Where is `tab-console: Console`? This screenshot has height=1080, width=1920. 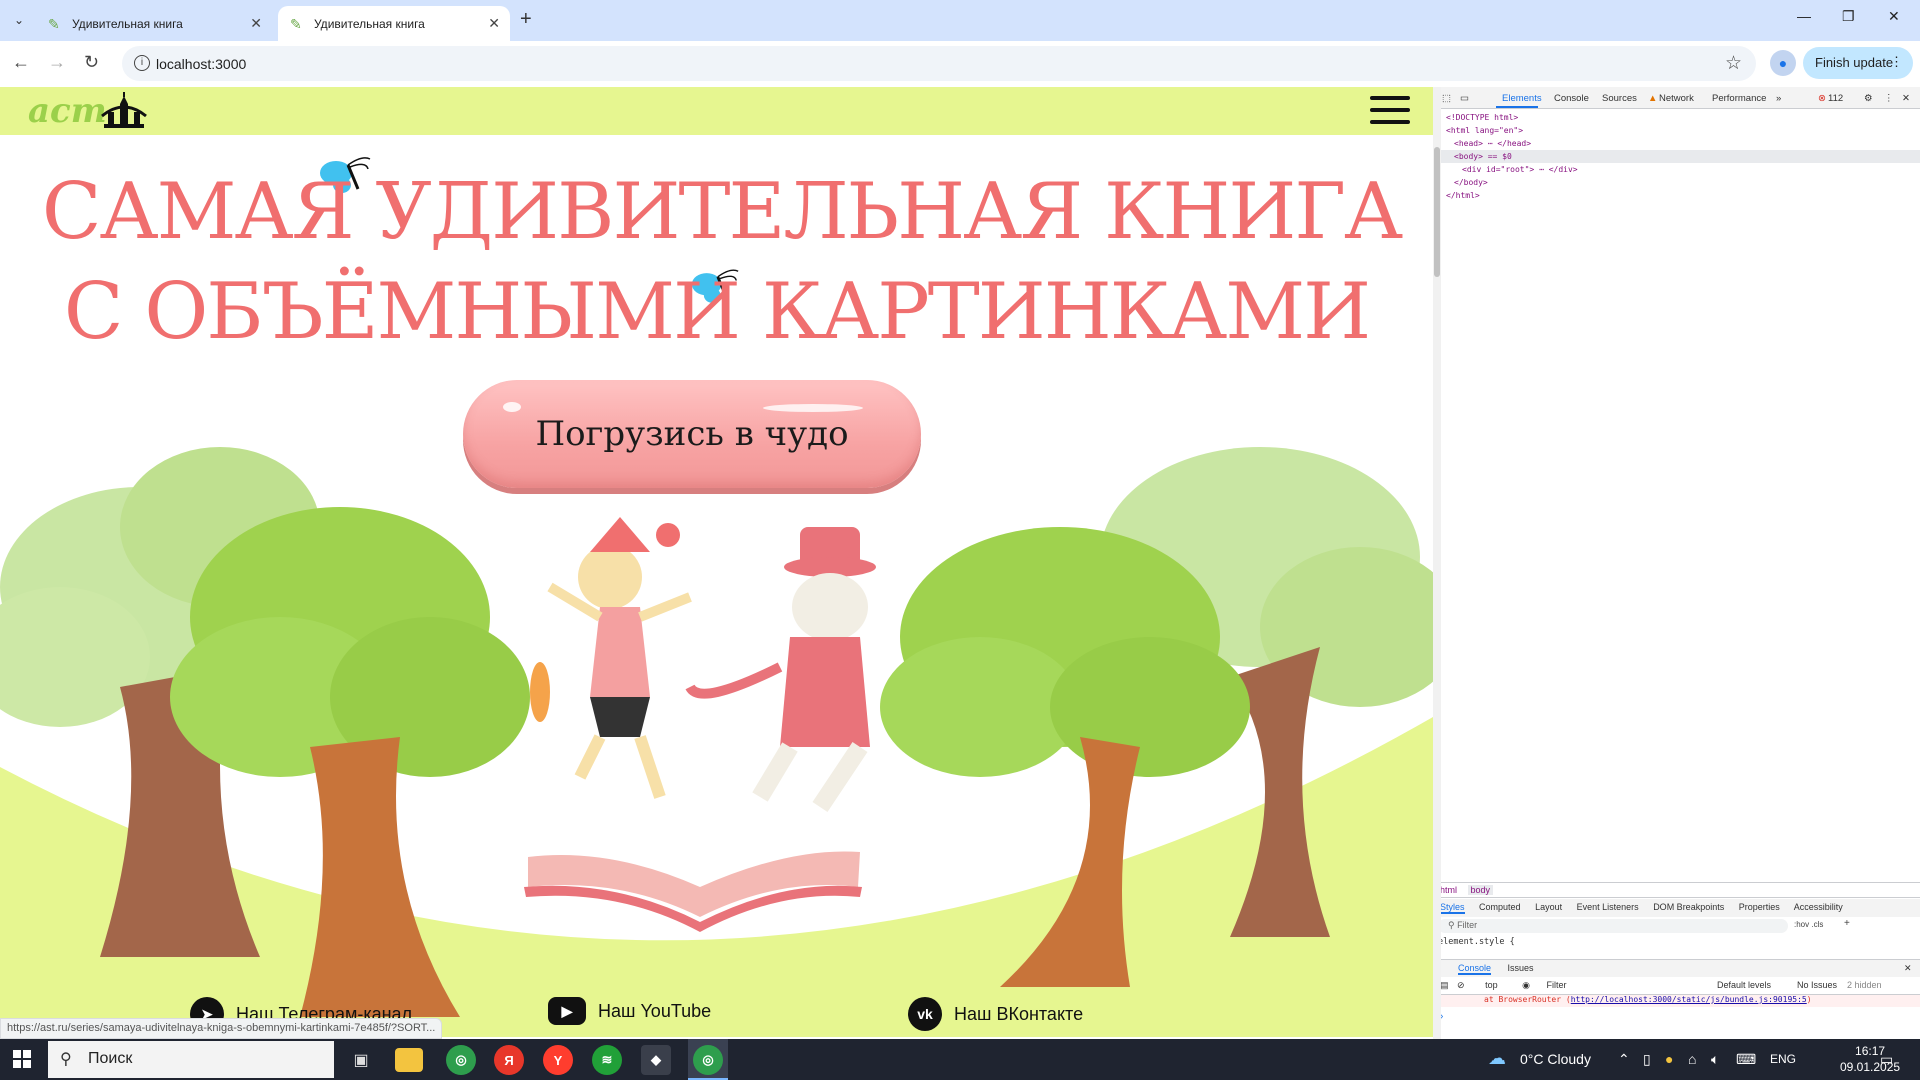 tab-console: Console is located at coordinates (1571, 98).